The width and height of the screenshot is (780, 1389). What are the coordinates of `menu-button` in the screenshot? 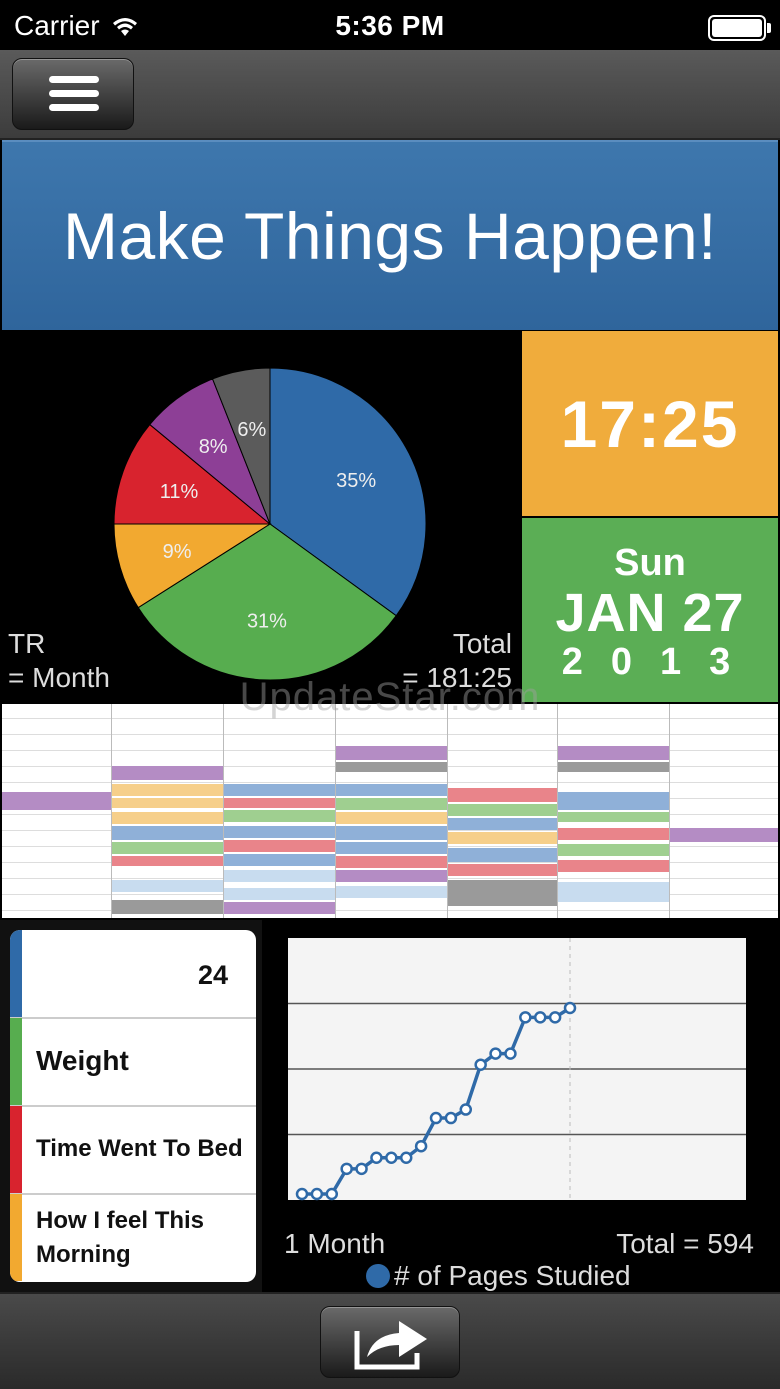 It's located at (73, 94).